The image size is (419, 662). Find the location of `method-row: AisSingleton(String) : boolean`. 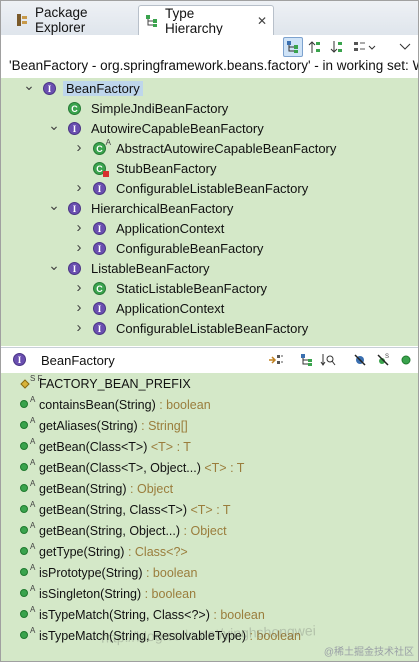

method-row: AisSingleton(String) : boolean is located at coordinates (209, 593).